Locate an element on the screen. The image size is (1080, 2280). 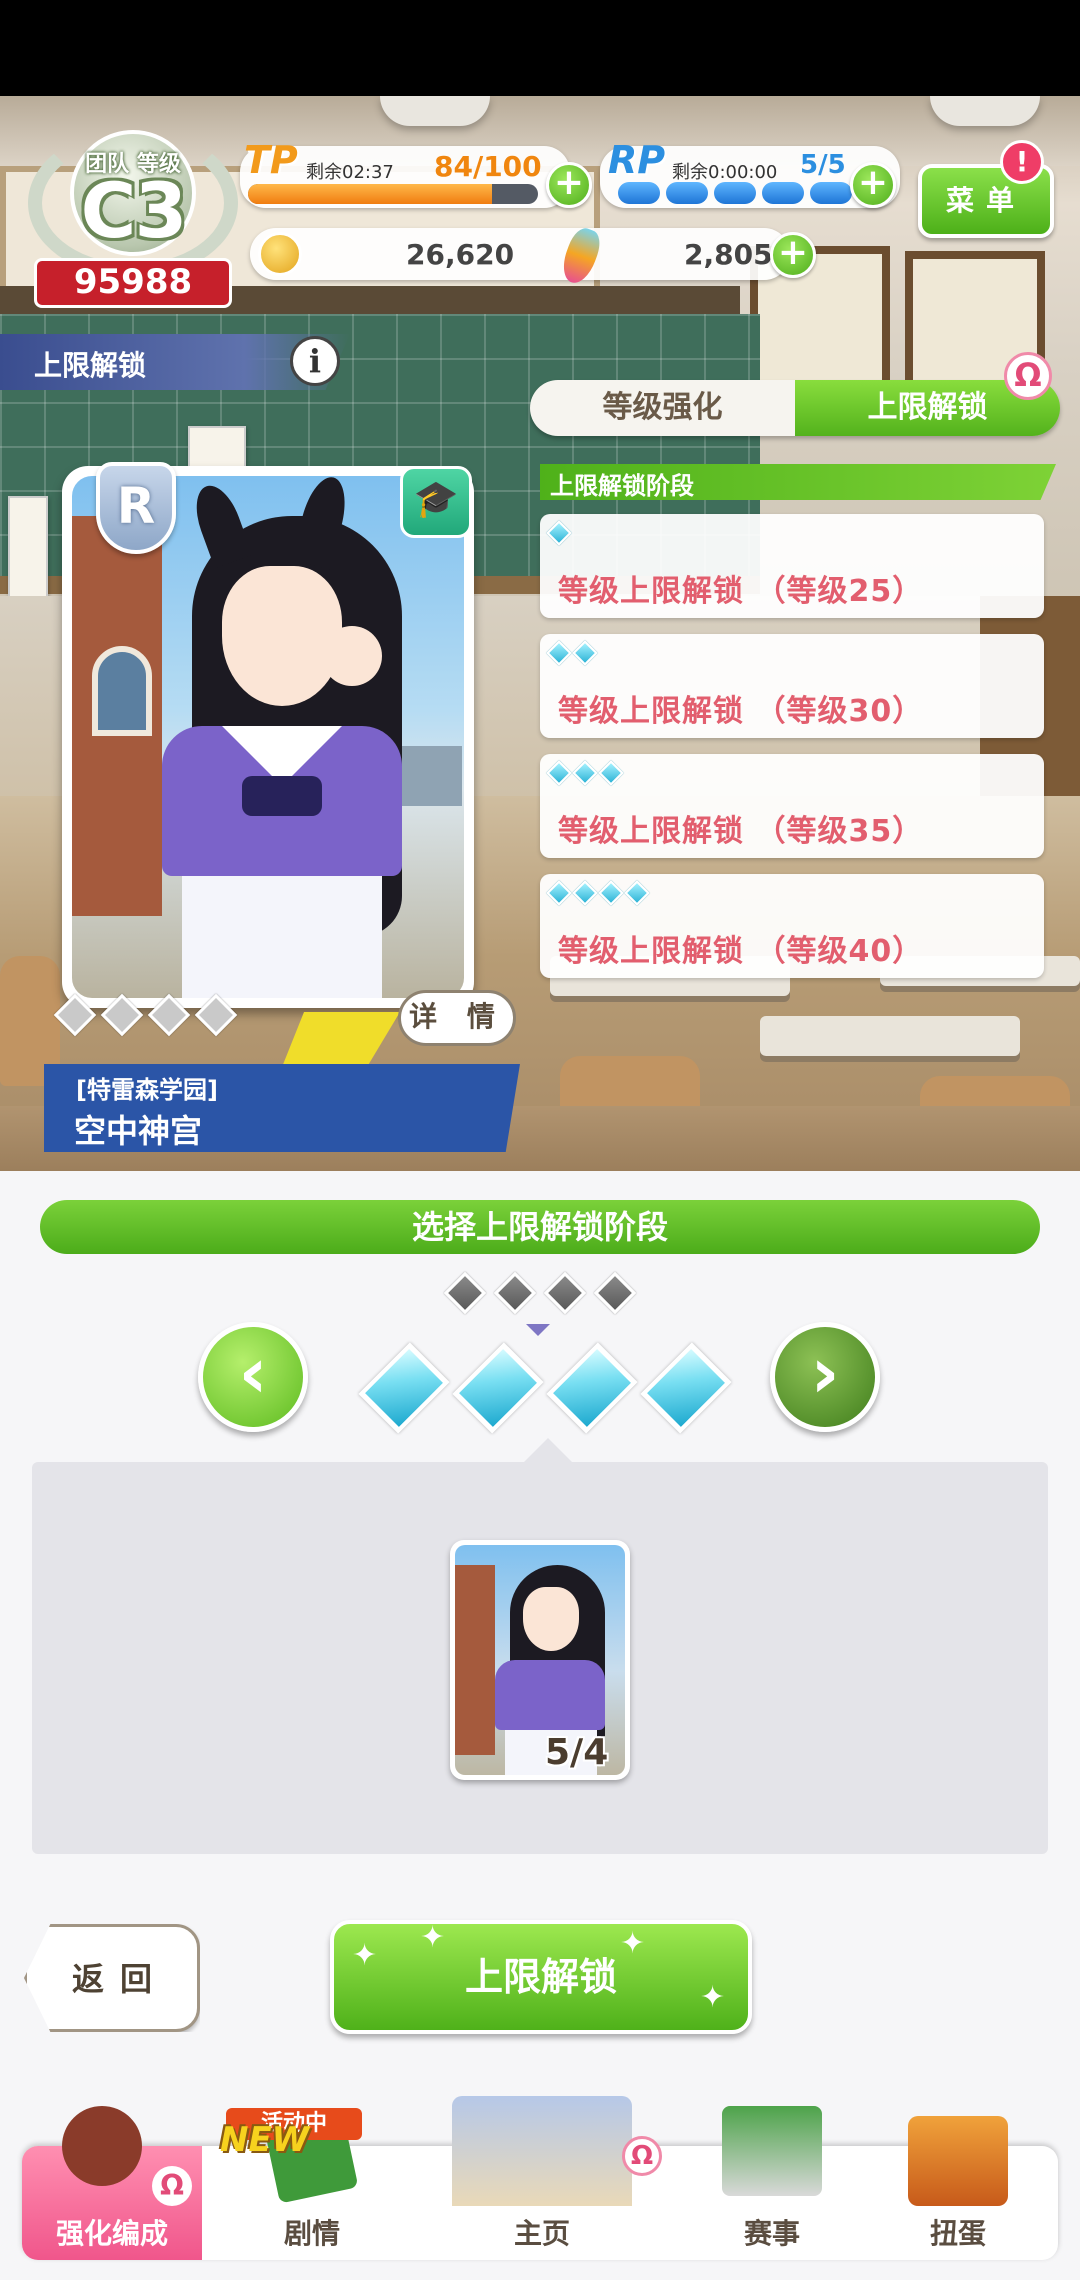
window is located at coordinates (122, 691).